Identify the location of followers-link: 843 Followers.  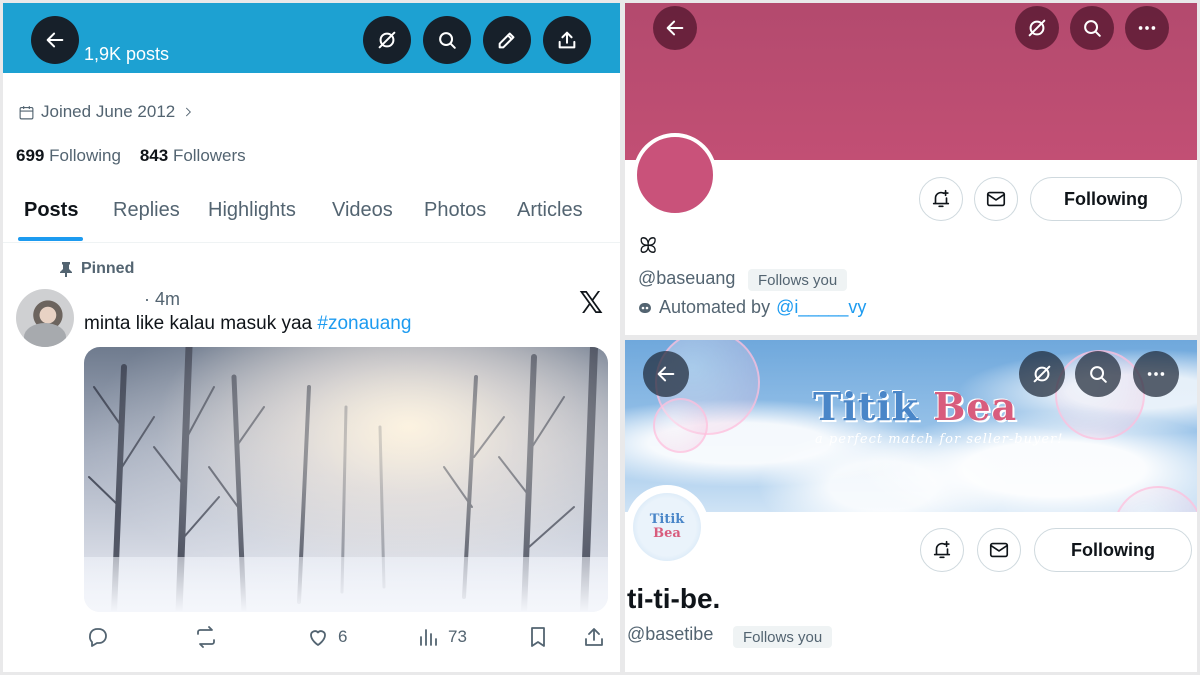
(193, 155).